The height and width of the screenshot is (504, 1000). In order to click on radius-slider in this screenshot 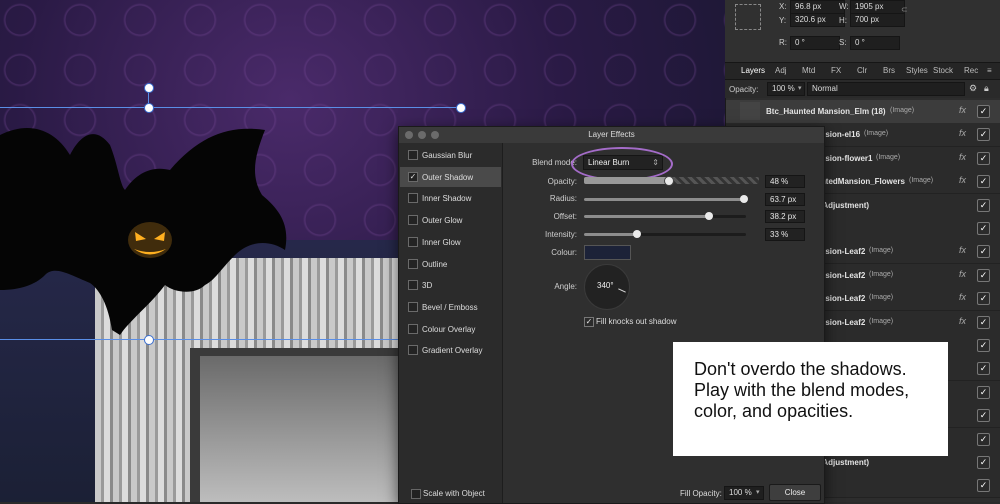, I will do `click(666, 199)`.